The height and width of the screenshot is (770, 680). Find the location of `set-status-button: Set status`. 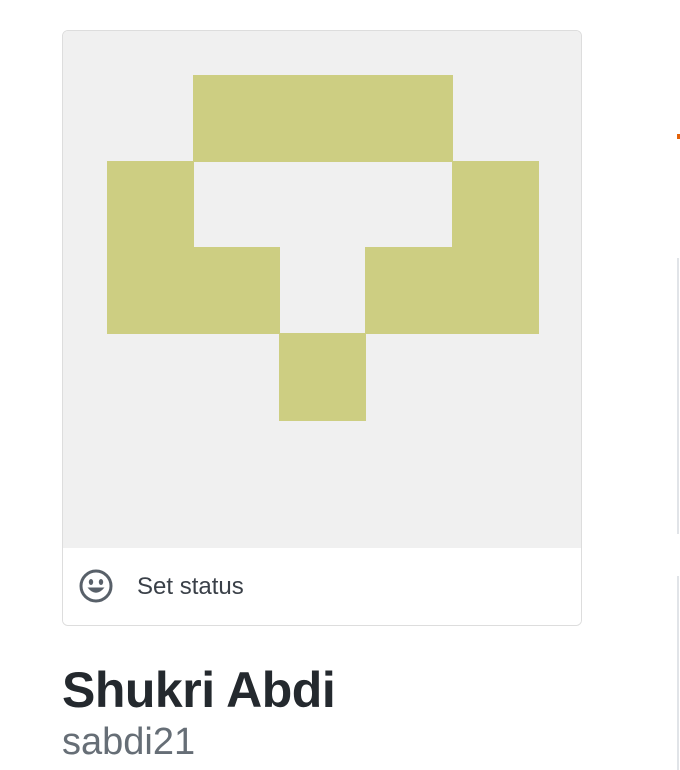

set-status-button: Set status is located at coordinates (322, 586).